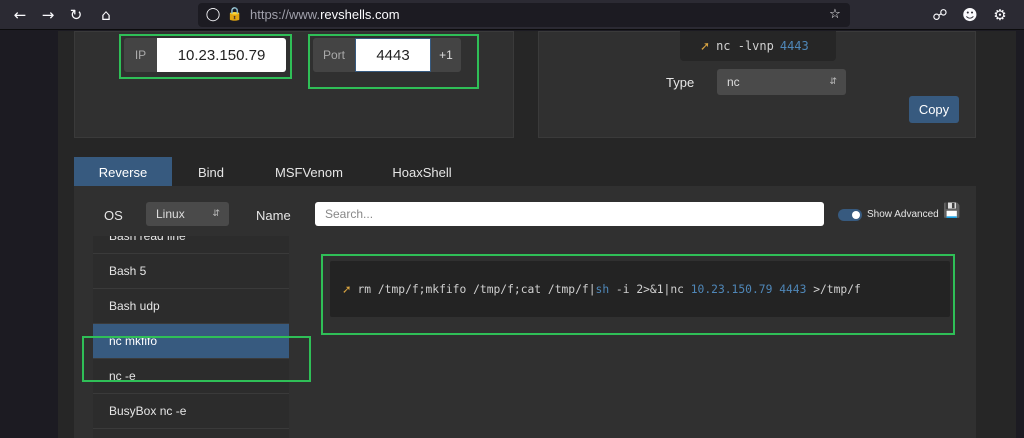  I want to click on extensions-icon: ⚙, so click(1000, 15).